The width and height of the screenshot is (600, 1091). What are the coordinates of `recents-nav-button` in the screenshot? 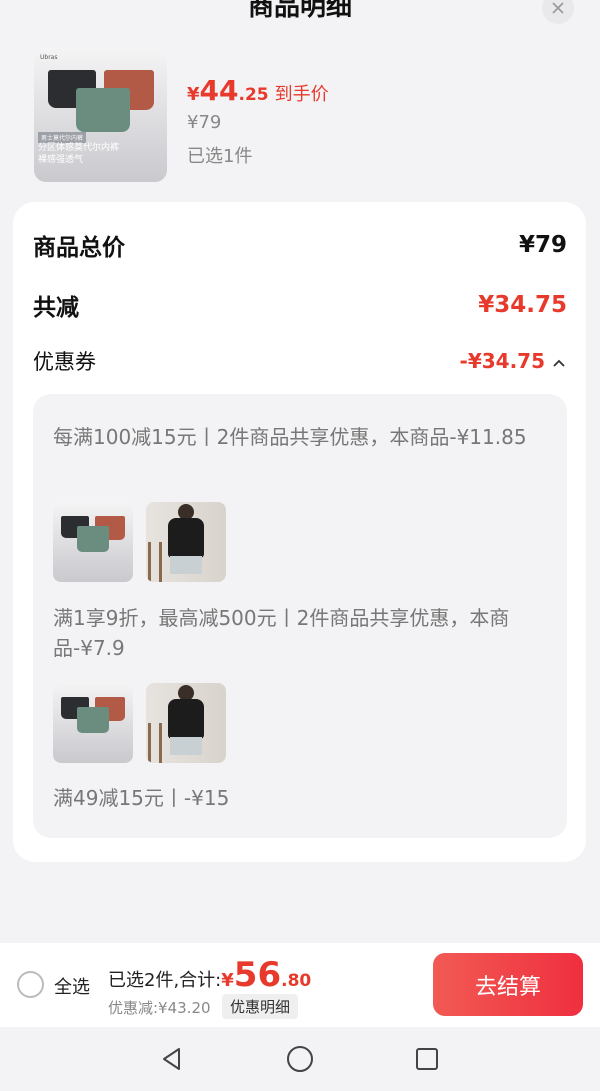 It's located at (427, 1059).